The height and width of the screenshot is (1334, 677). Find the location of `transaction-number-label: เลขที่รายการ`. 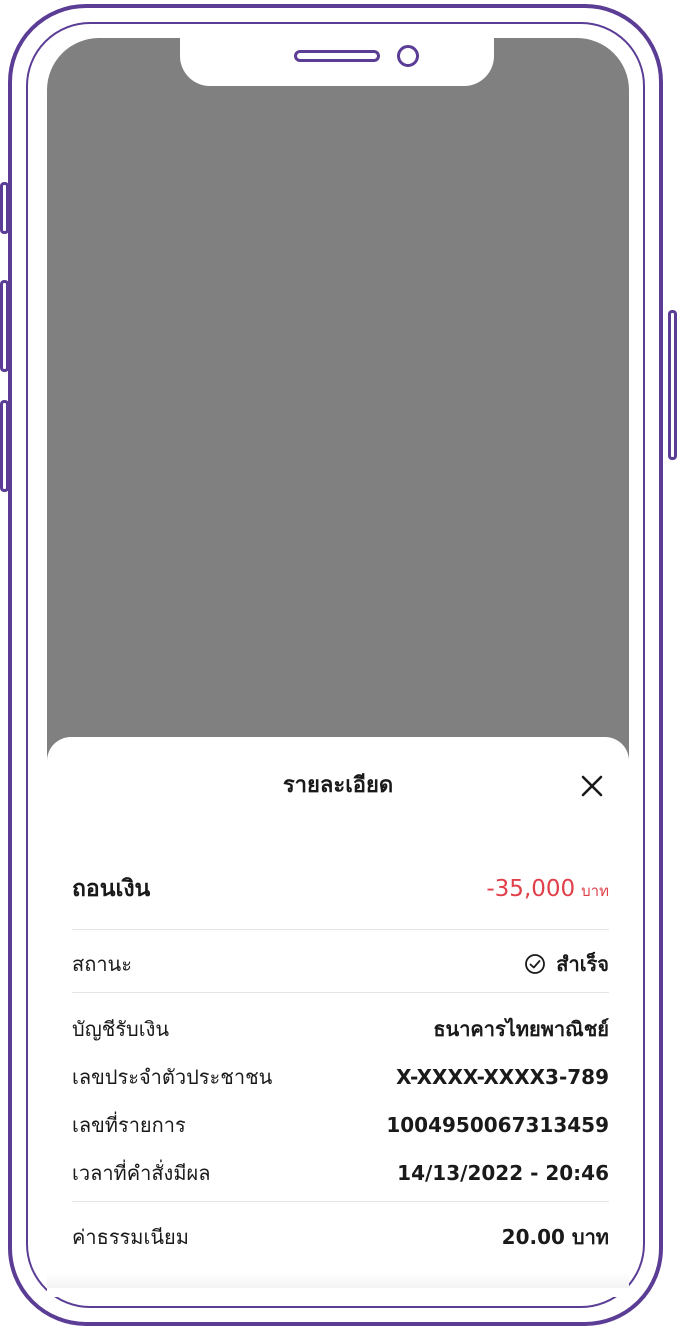

transaction-number-label: เลขที่รายการ is located at coordinates (129, 1125).